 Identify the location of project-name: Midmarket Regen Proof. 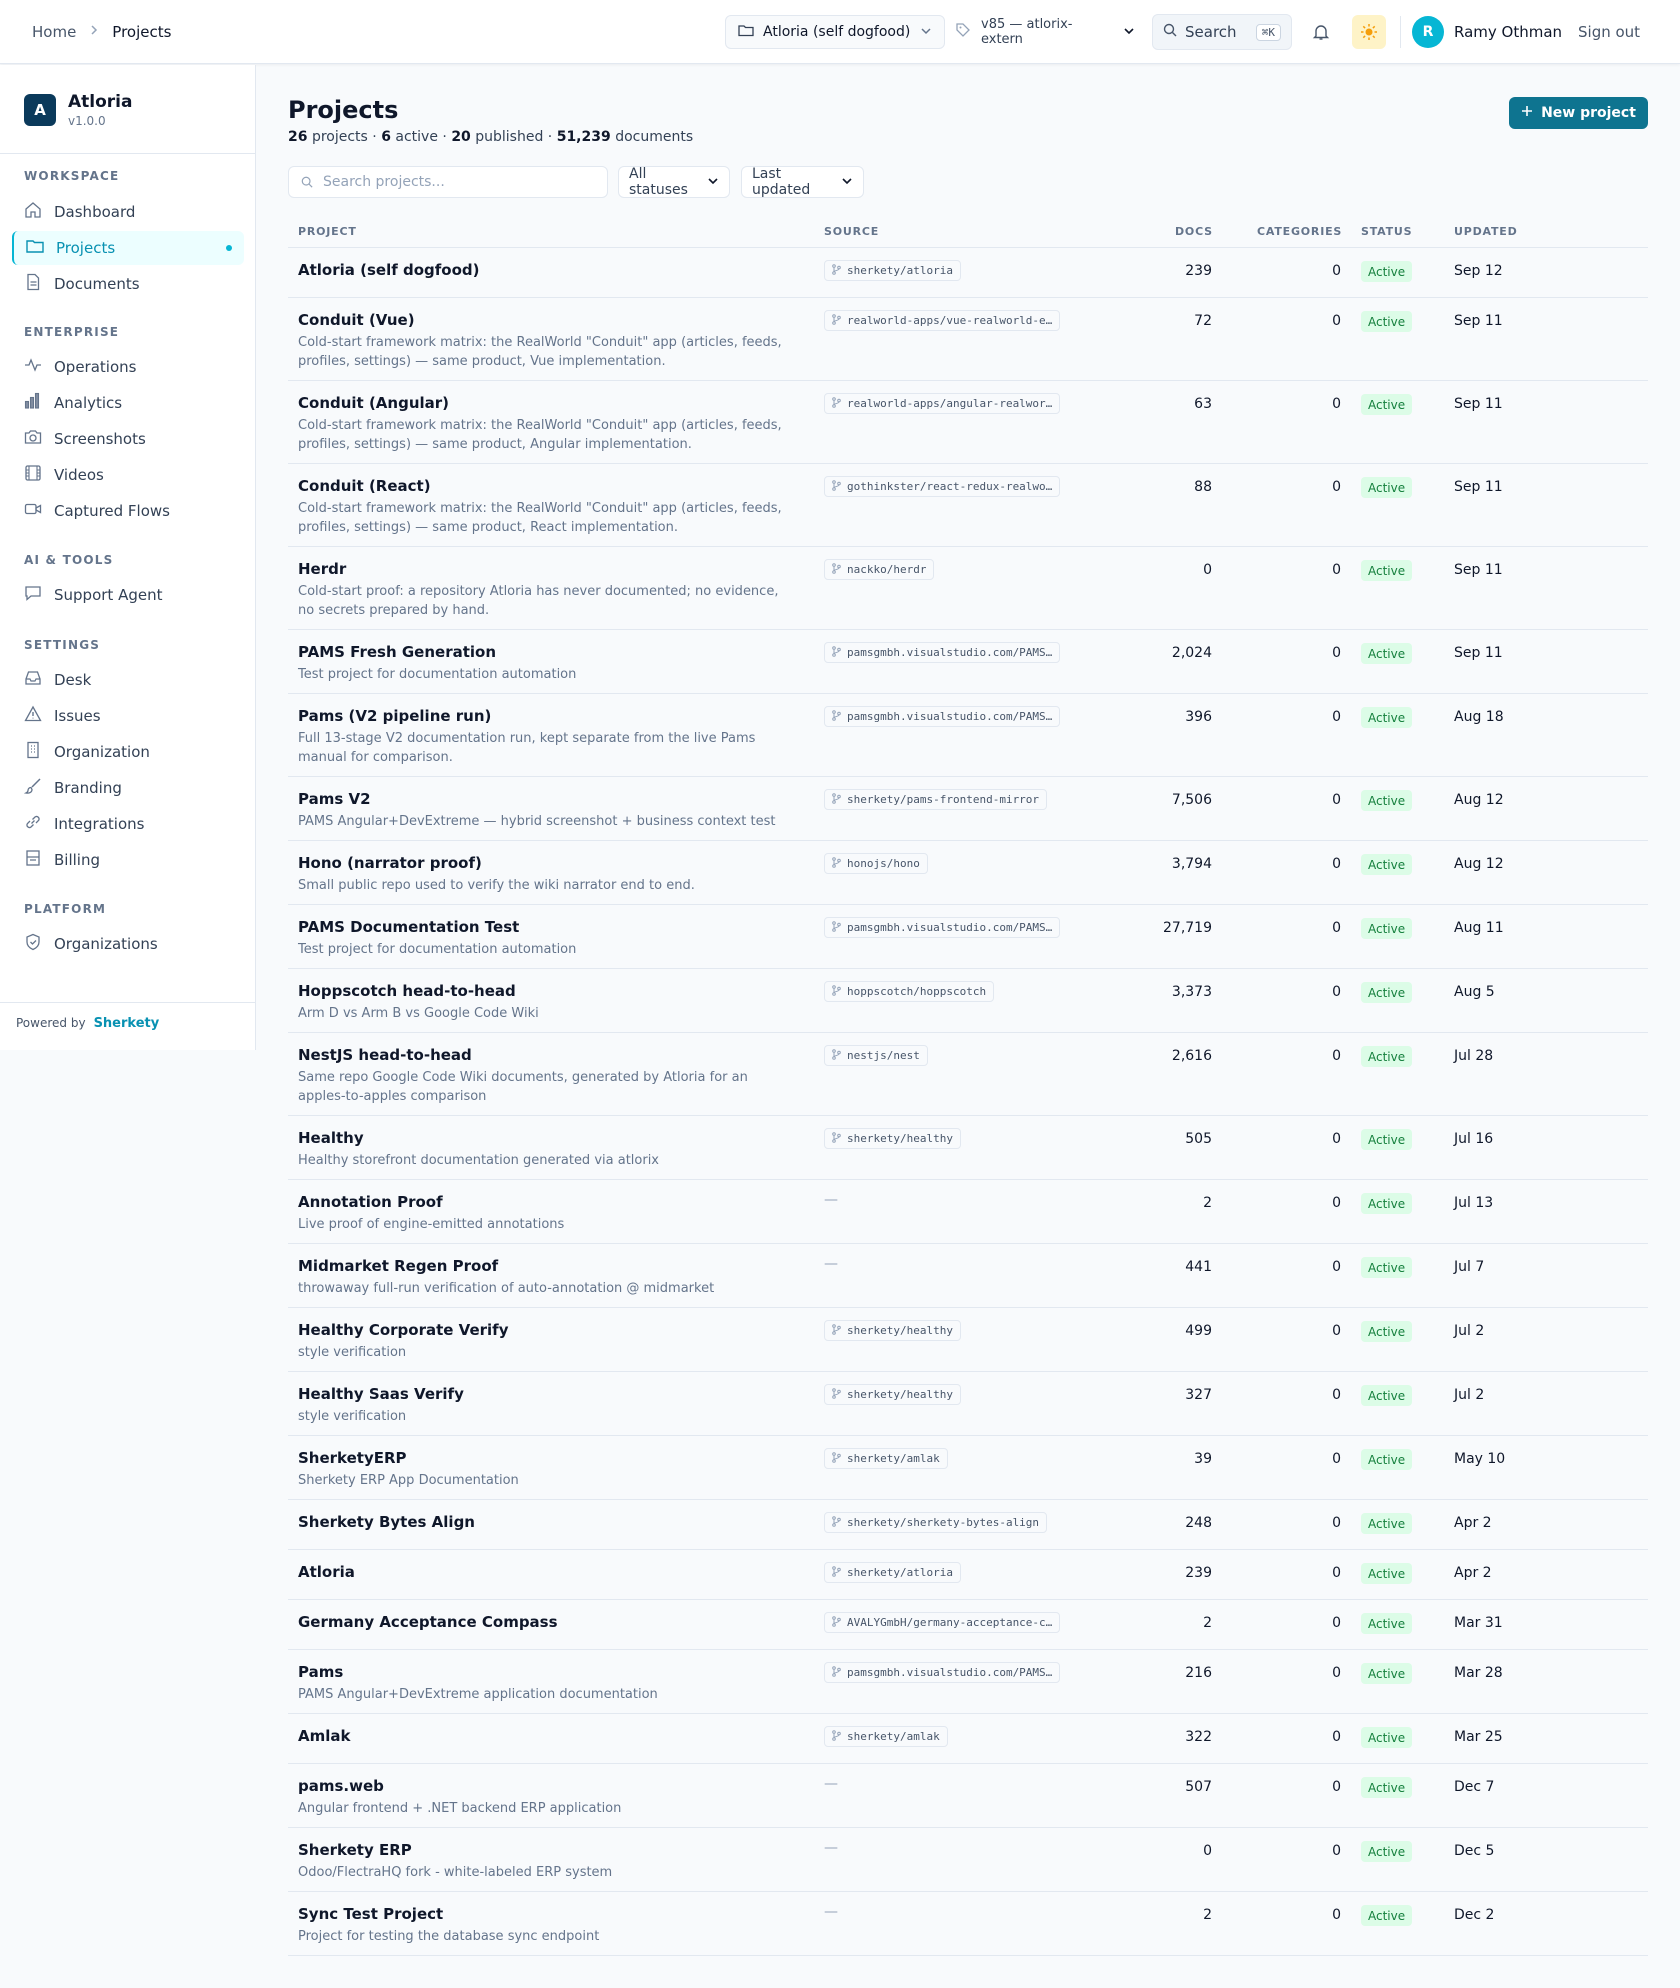
(398, 1266).